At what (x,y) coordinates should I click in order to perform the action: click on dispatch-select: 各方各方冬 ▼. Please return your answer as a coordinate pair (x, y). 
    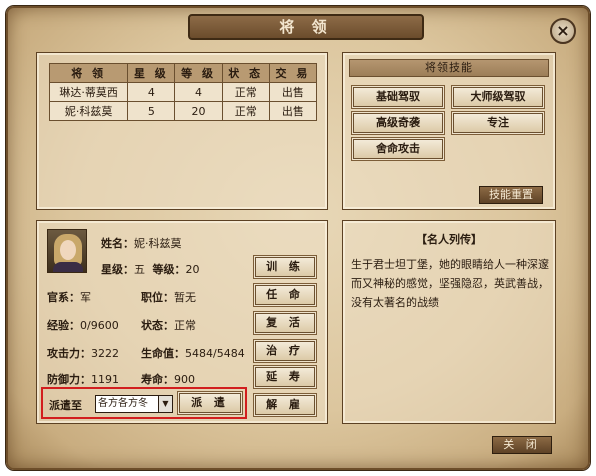
    Looking at the image, I should click on (134, 404).